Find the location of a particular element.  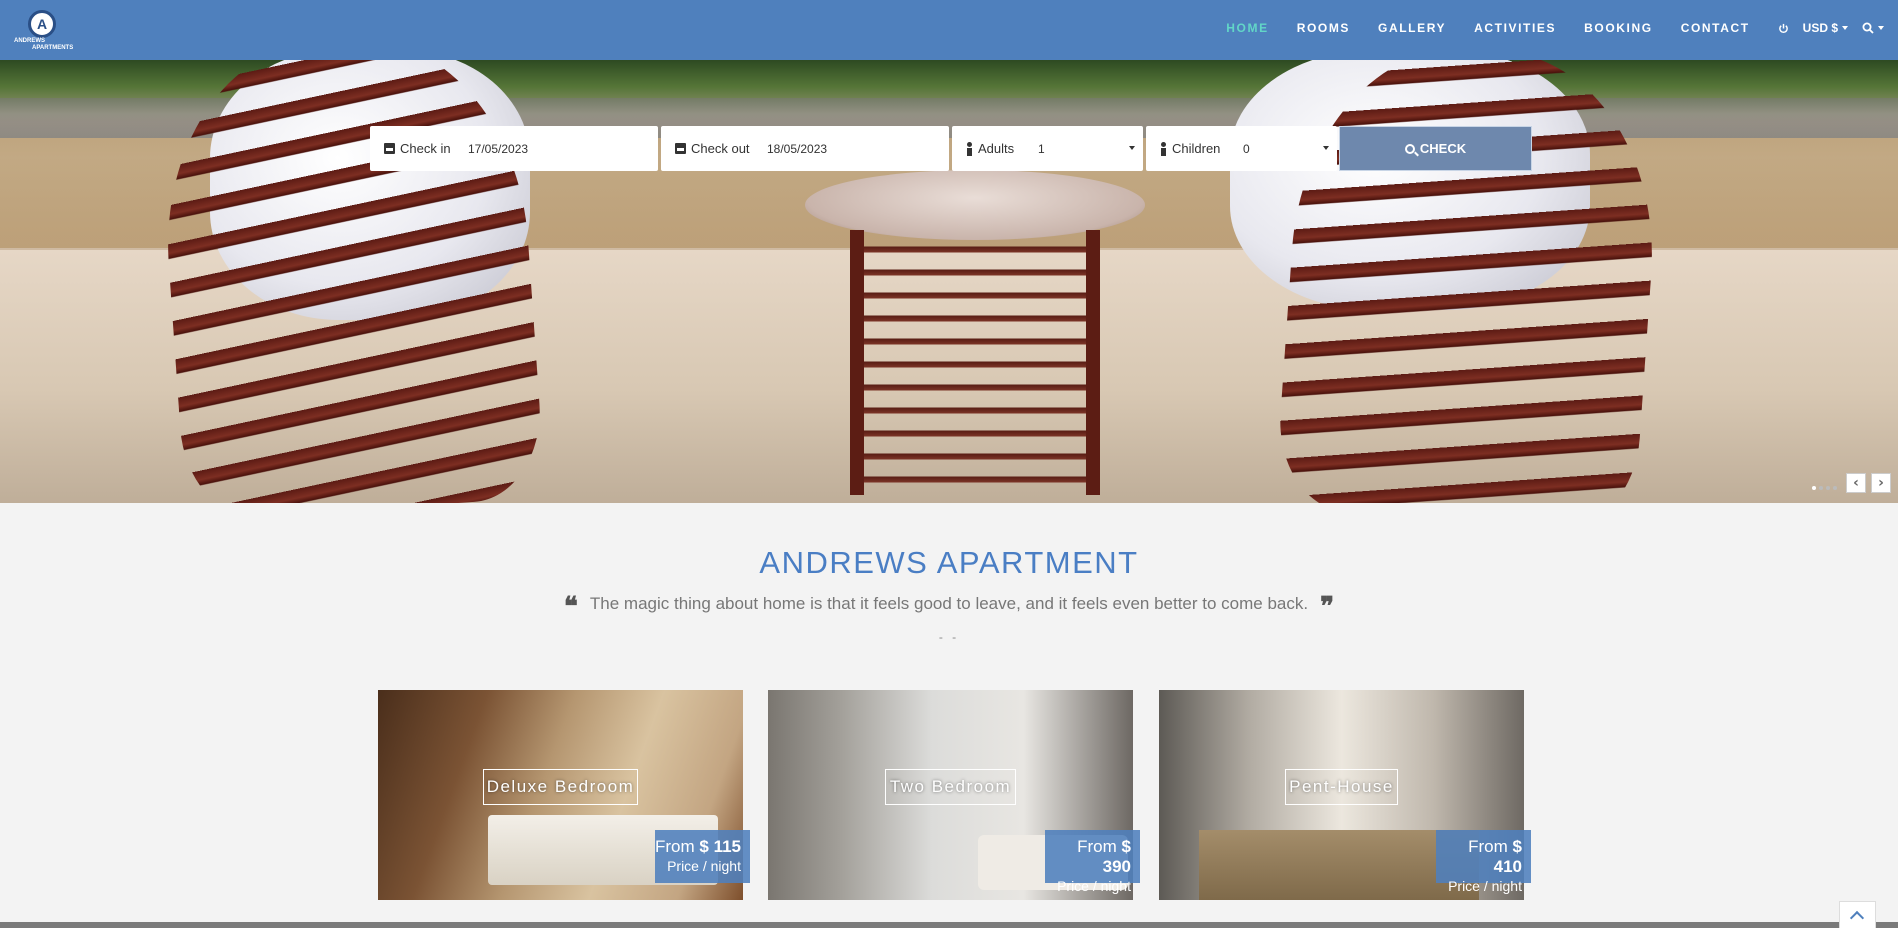

adults-value: 1 is located at coordinates (1041, 148).